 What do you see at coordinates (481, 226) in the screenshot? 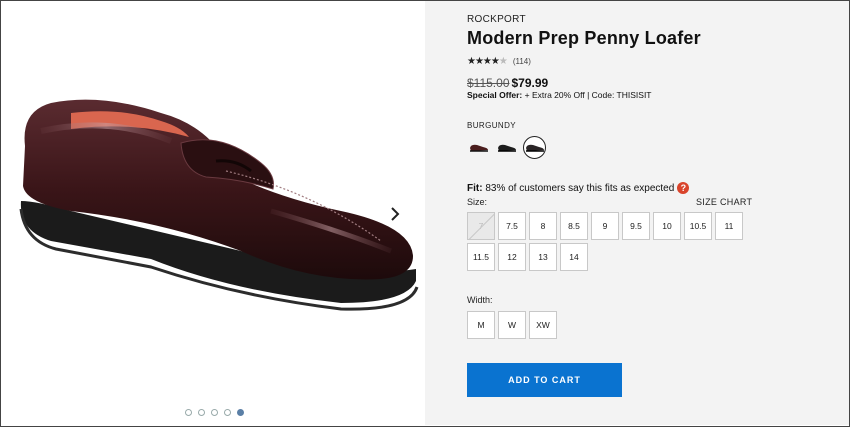
I see `size-option: 7` at bounding box center [481, 226].